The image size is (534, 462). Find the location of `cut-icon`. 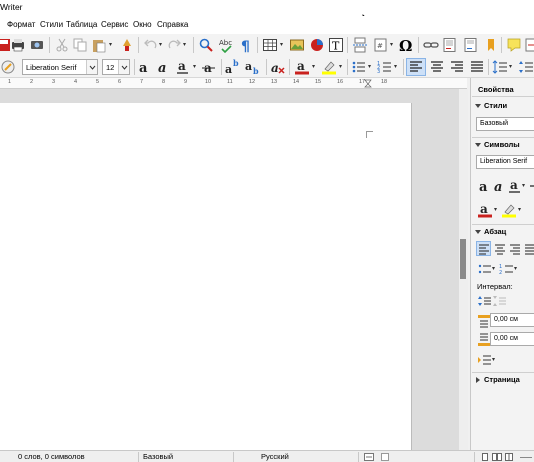

cut-icon is located at coordinates (62, 45).